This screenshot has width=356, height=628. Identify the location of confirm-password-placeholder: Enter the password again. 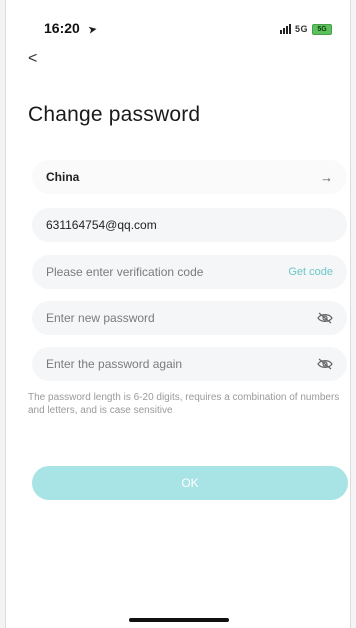
(114, 364).